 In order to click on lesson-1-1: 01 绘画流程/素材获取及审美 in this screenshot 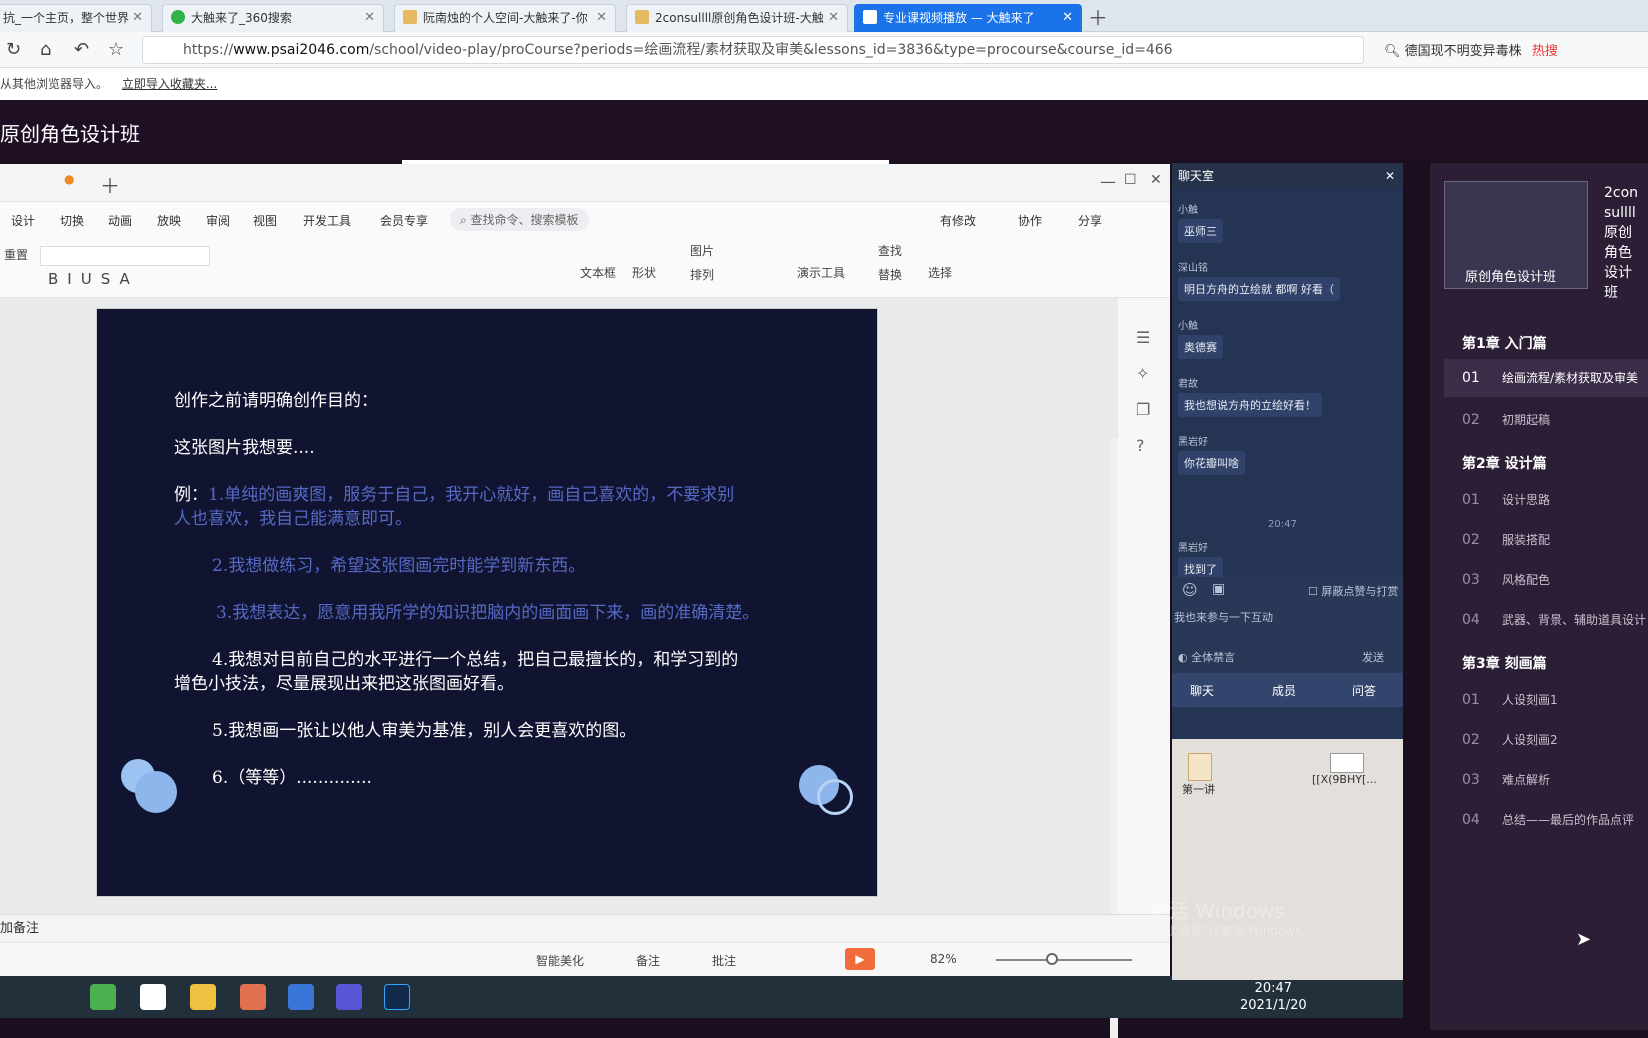, I will do `click(1546, 378)`.